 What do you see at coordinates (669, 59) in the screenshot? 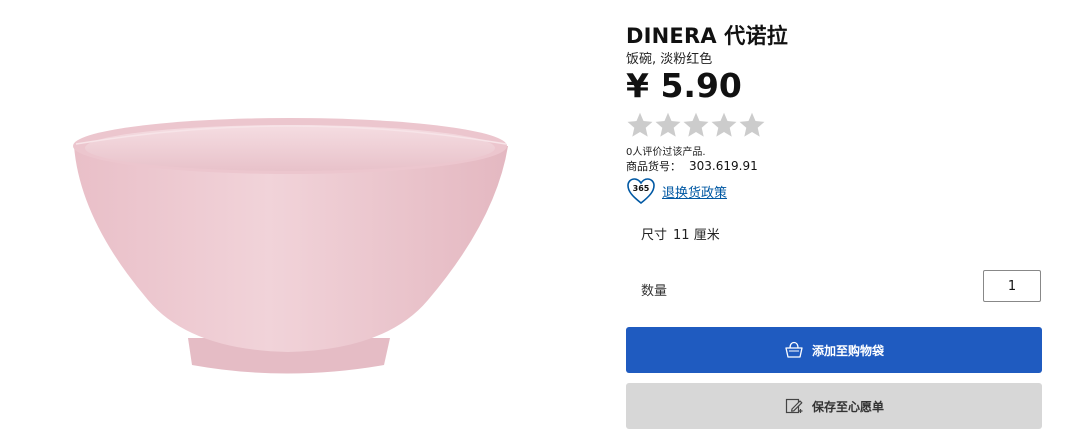
I see `product-description: 饭碗, 淡粉红色` at bounding box center [669, 59].